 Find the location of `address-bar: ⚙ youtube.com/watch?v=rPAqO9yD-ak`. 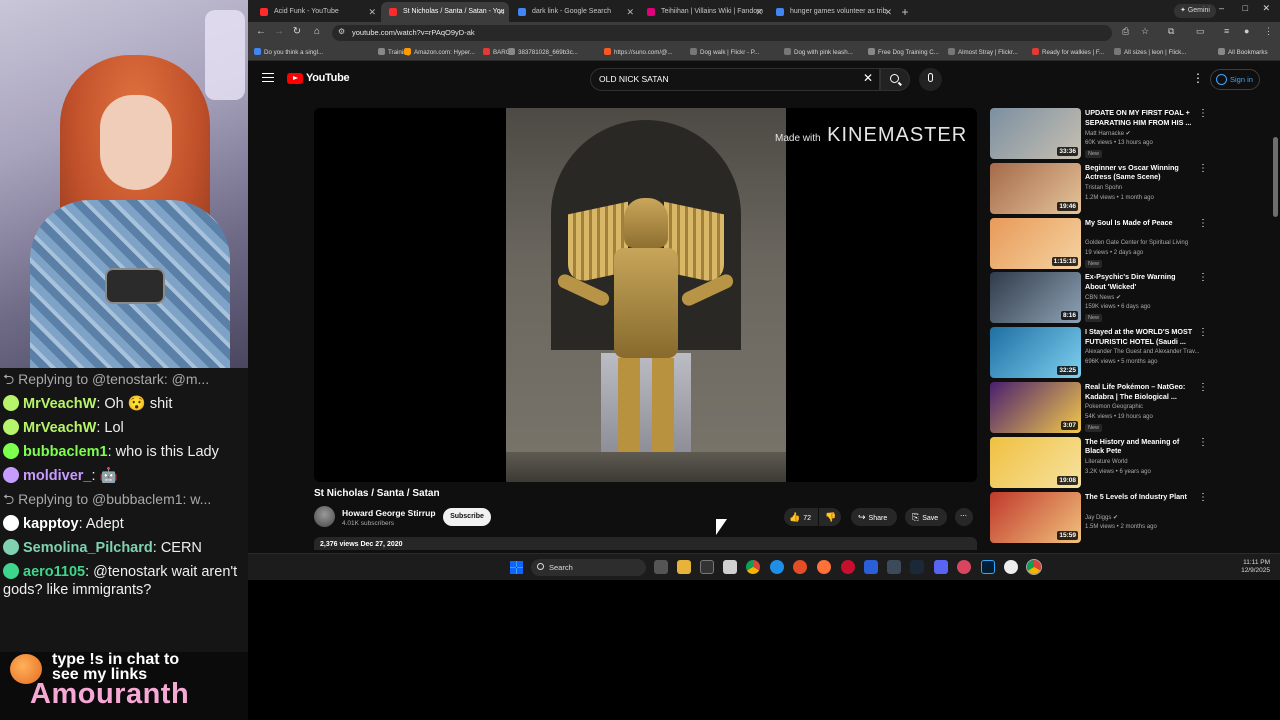

address-bar: ⚙ youtube.com/watch?v=rPAqO9yD-ak is located at coordinates (722, 33).